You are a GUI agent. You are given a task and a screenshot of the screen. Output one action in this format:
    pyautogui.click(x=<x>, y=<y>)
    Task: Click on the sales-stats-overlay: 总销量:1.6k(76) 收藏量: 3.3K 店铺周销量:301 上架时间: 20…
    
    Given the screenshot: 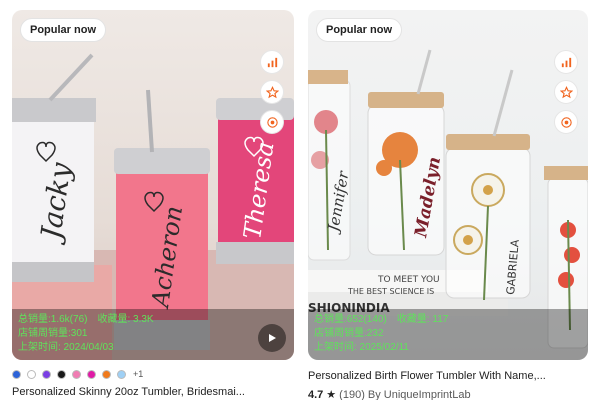 What is the action you would take?
    pyautogui.click(x=153, y=334)
    